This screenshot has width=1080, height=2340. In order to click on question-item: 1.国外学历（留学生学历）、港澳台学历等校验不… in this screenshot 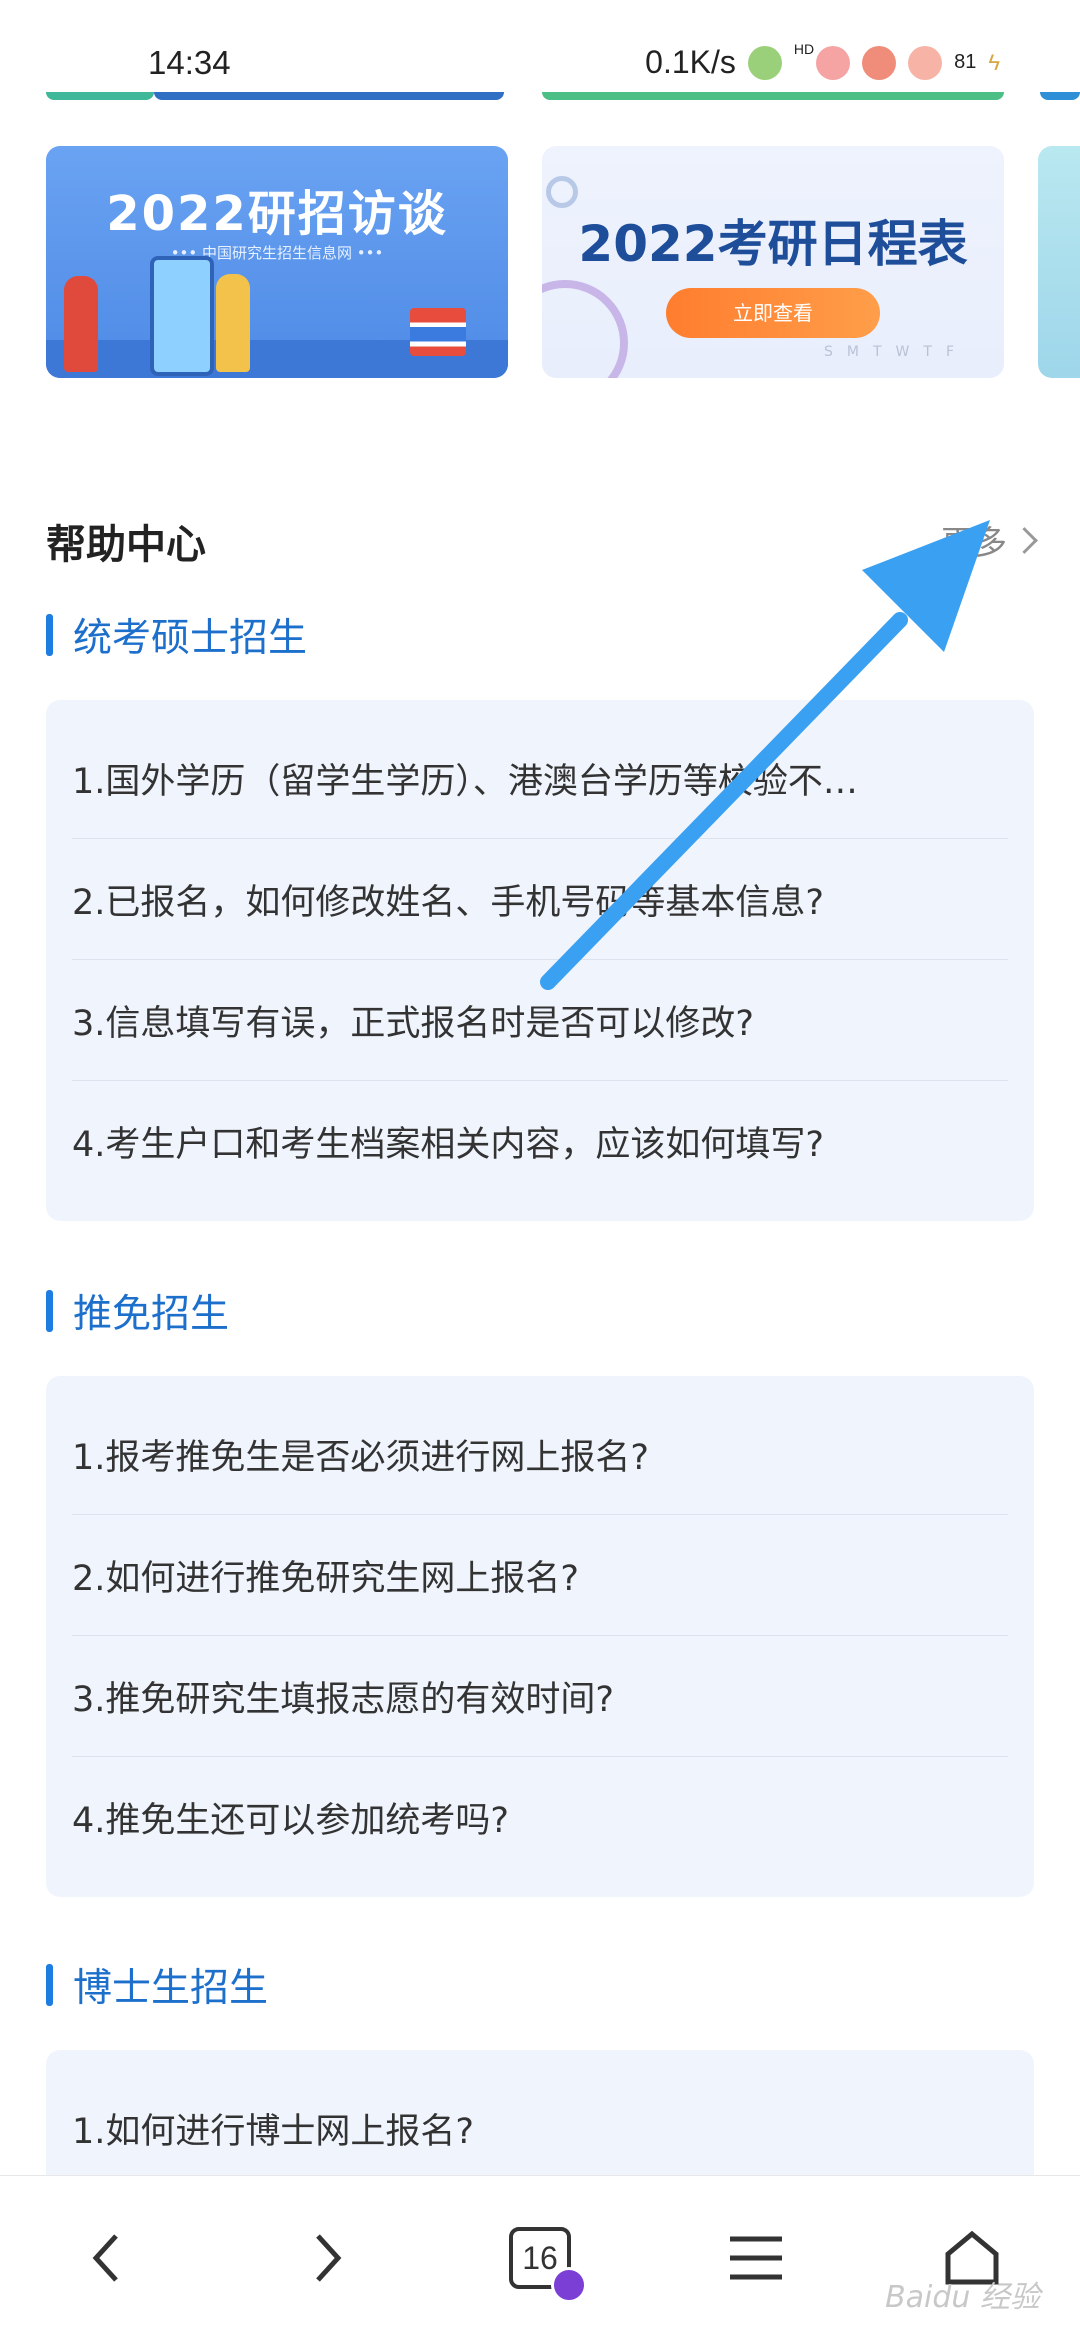, I will do `click(540, 778)`.